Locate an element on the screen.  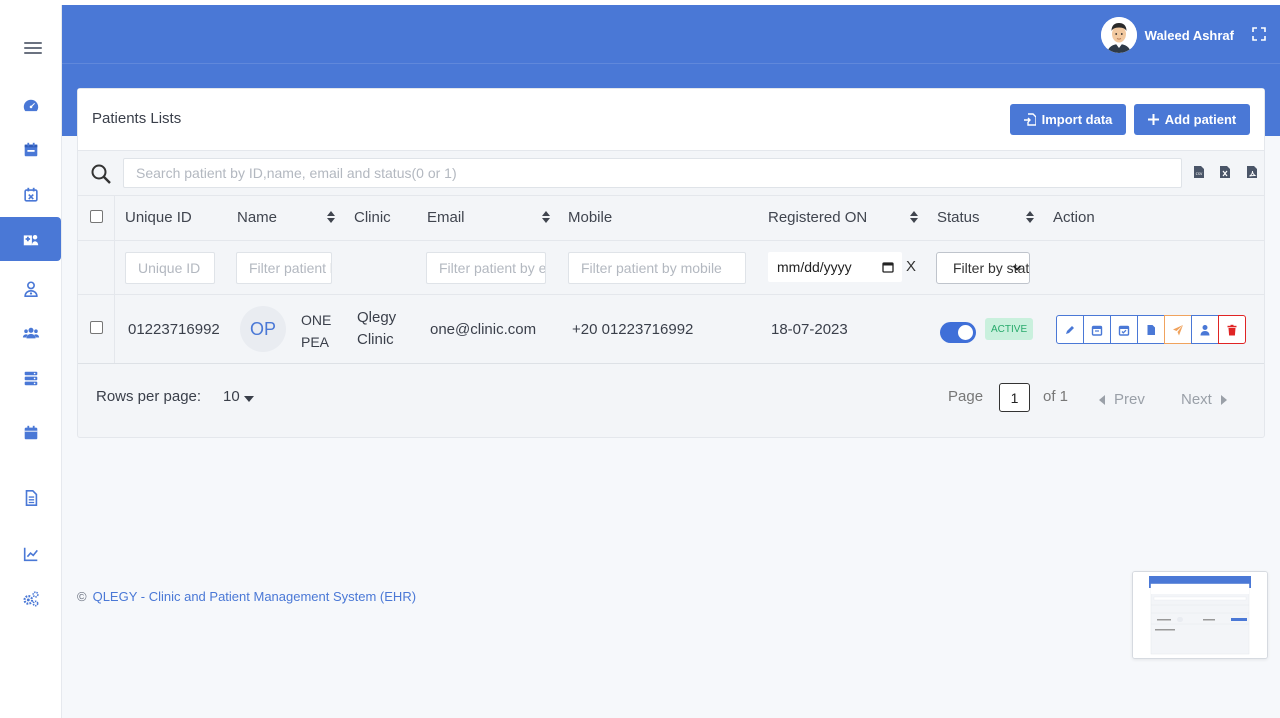
user-name: Waleed Ashraf is located at coordinates (1189, 35).